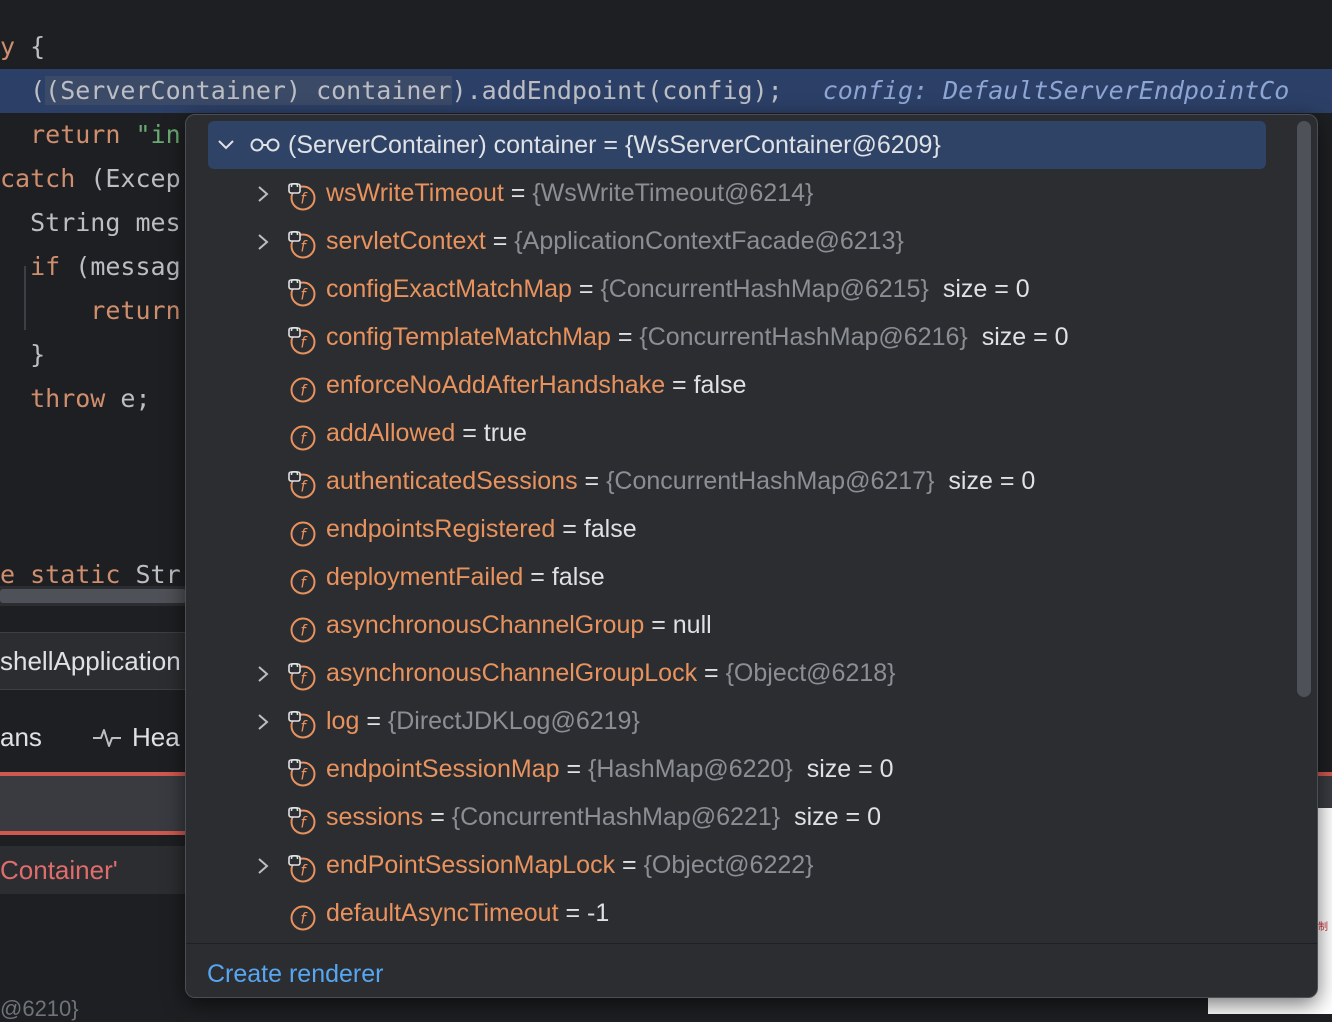  Describe the element at coordinates (764, 289) in the screenshot. I see `object-reference: {ConcurrentHashMap@6215}` at that location.